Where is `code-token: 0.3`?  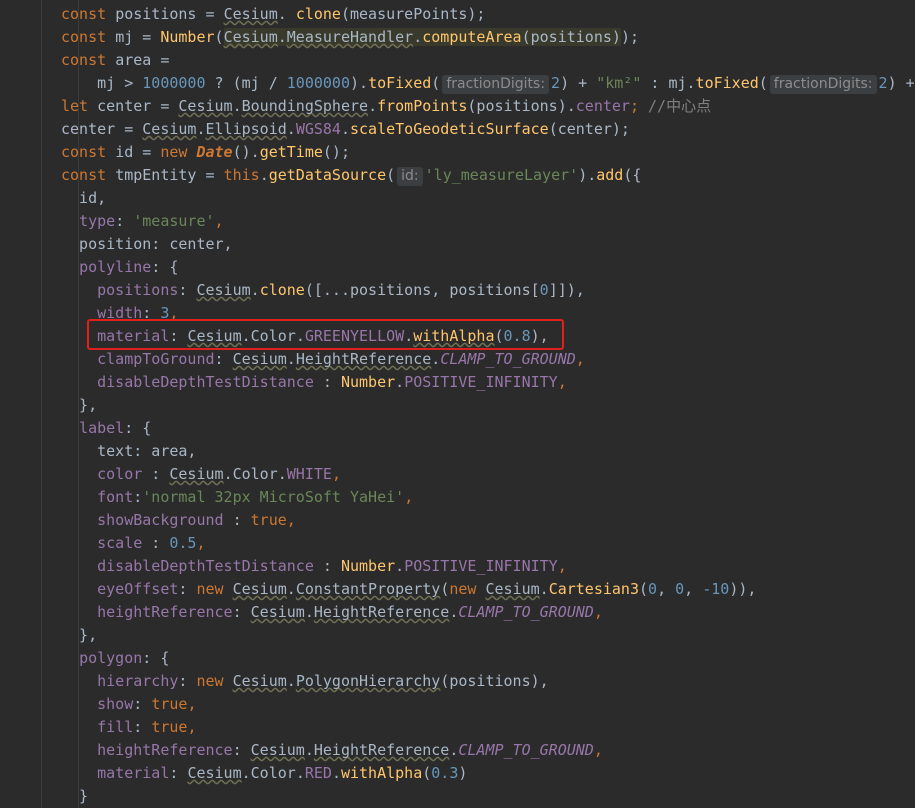 code-token: 0.3 is located at coordinates (445, 773).